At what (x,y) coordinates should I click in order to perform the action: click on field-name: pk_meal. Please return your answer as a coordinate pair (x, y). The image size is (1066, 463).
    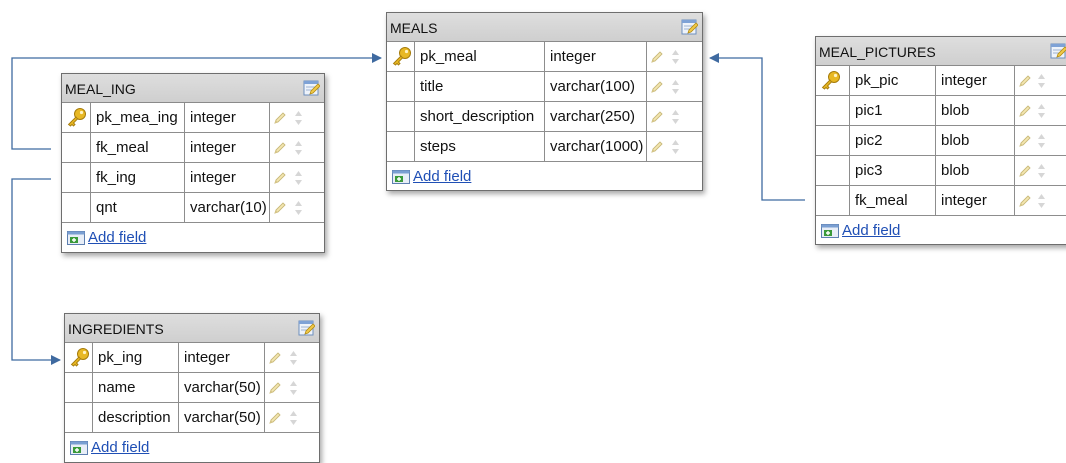
    Looking at the image, I should click on (480, 56).